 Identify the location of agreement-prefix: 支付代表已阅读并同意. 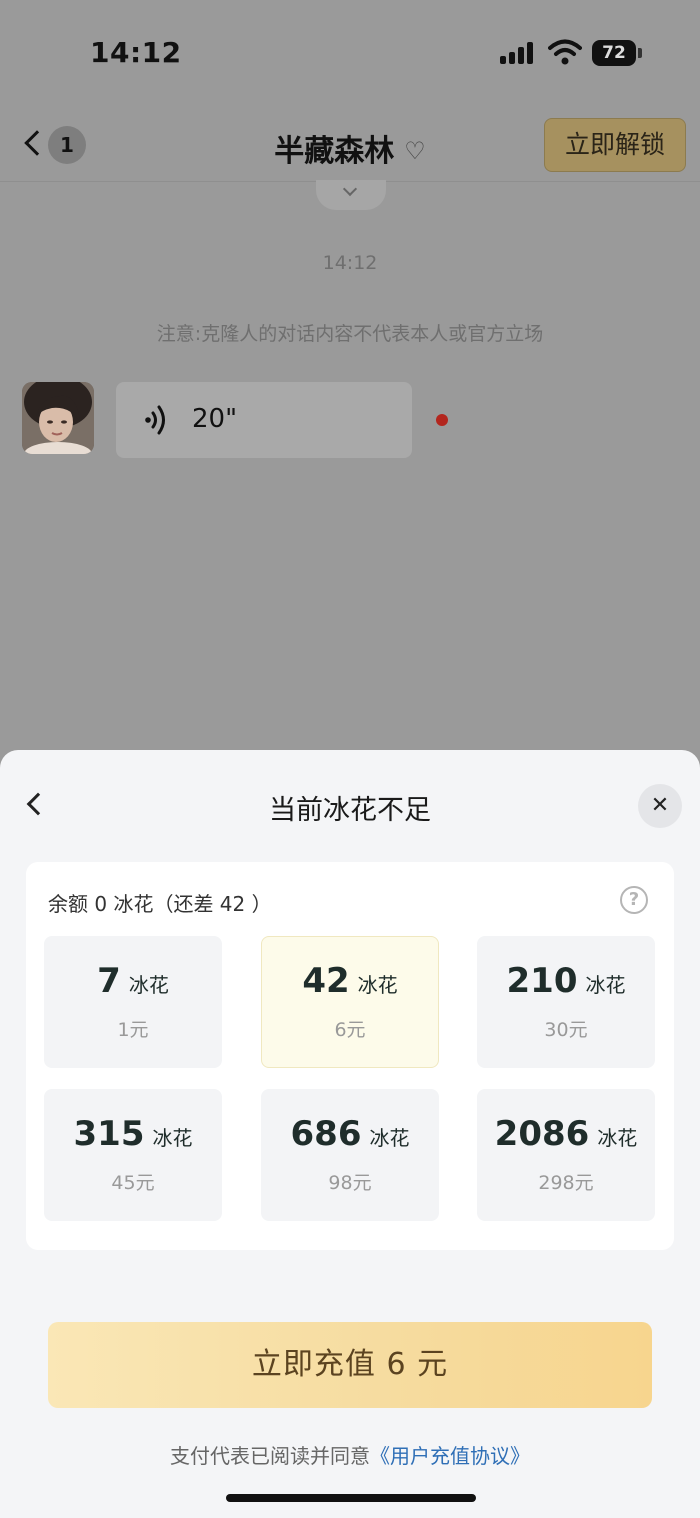
(270, 1456).